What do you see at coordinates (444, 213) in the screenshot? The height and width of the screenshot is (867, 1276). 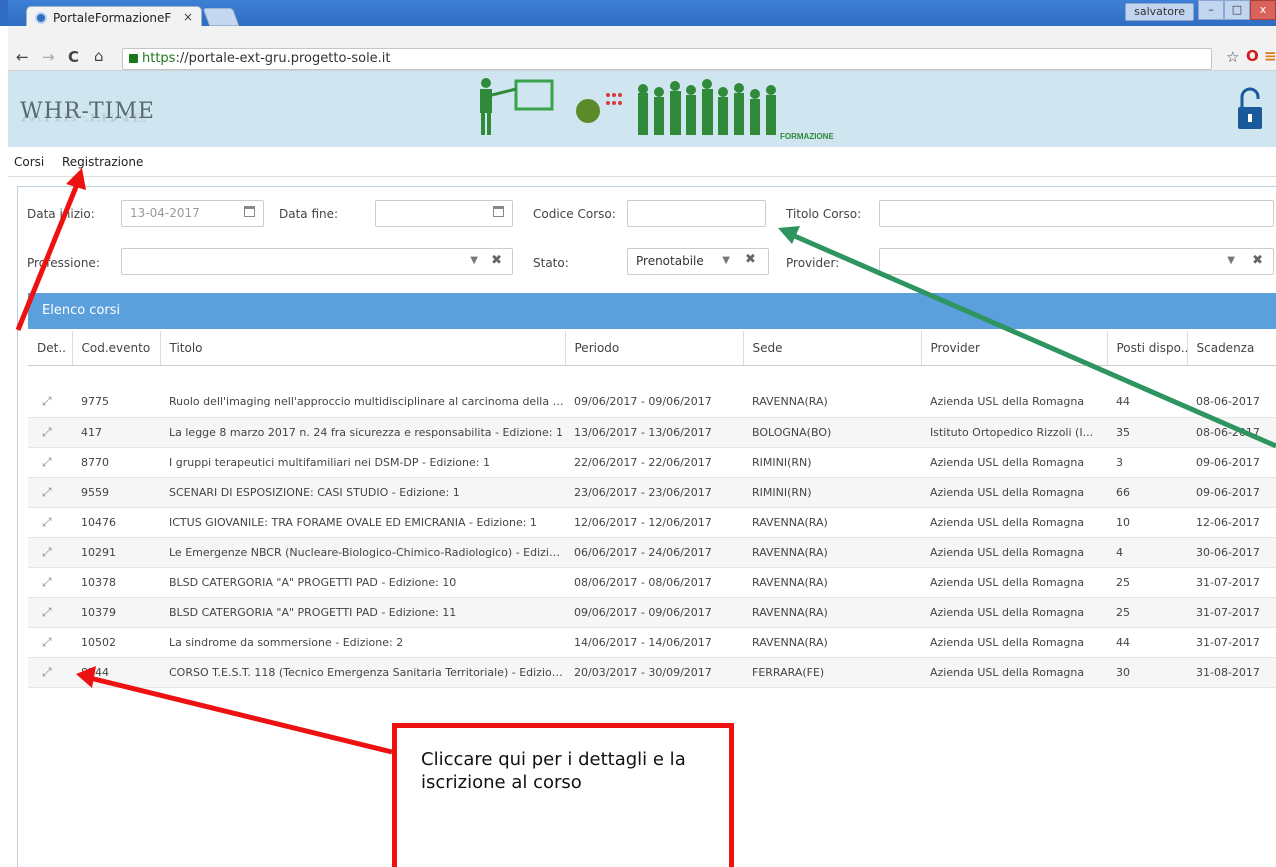 I see `data-fine-field` at bounding box center [444, 213].